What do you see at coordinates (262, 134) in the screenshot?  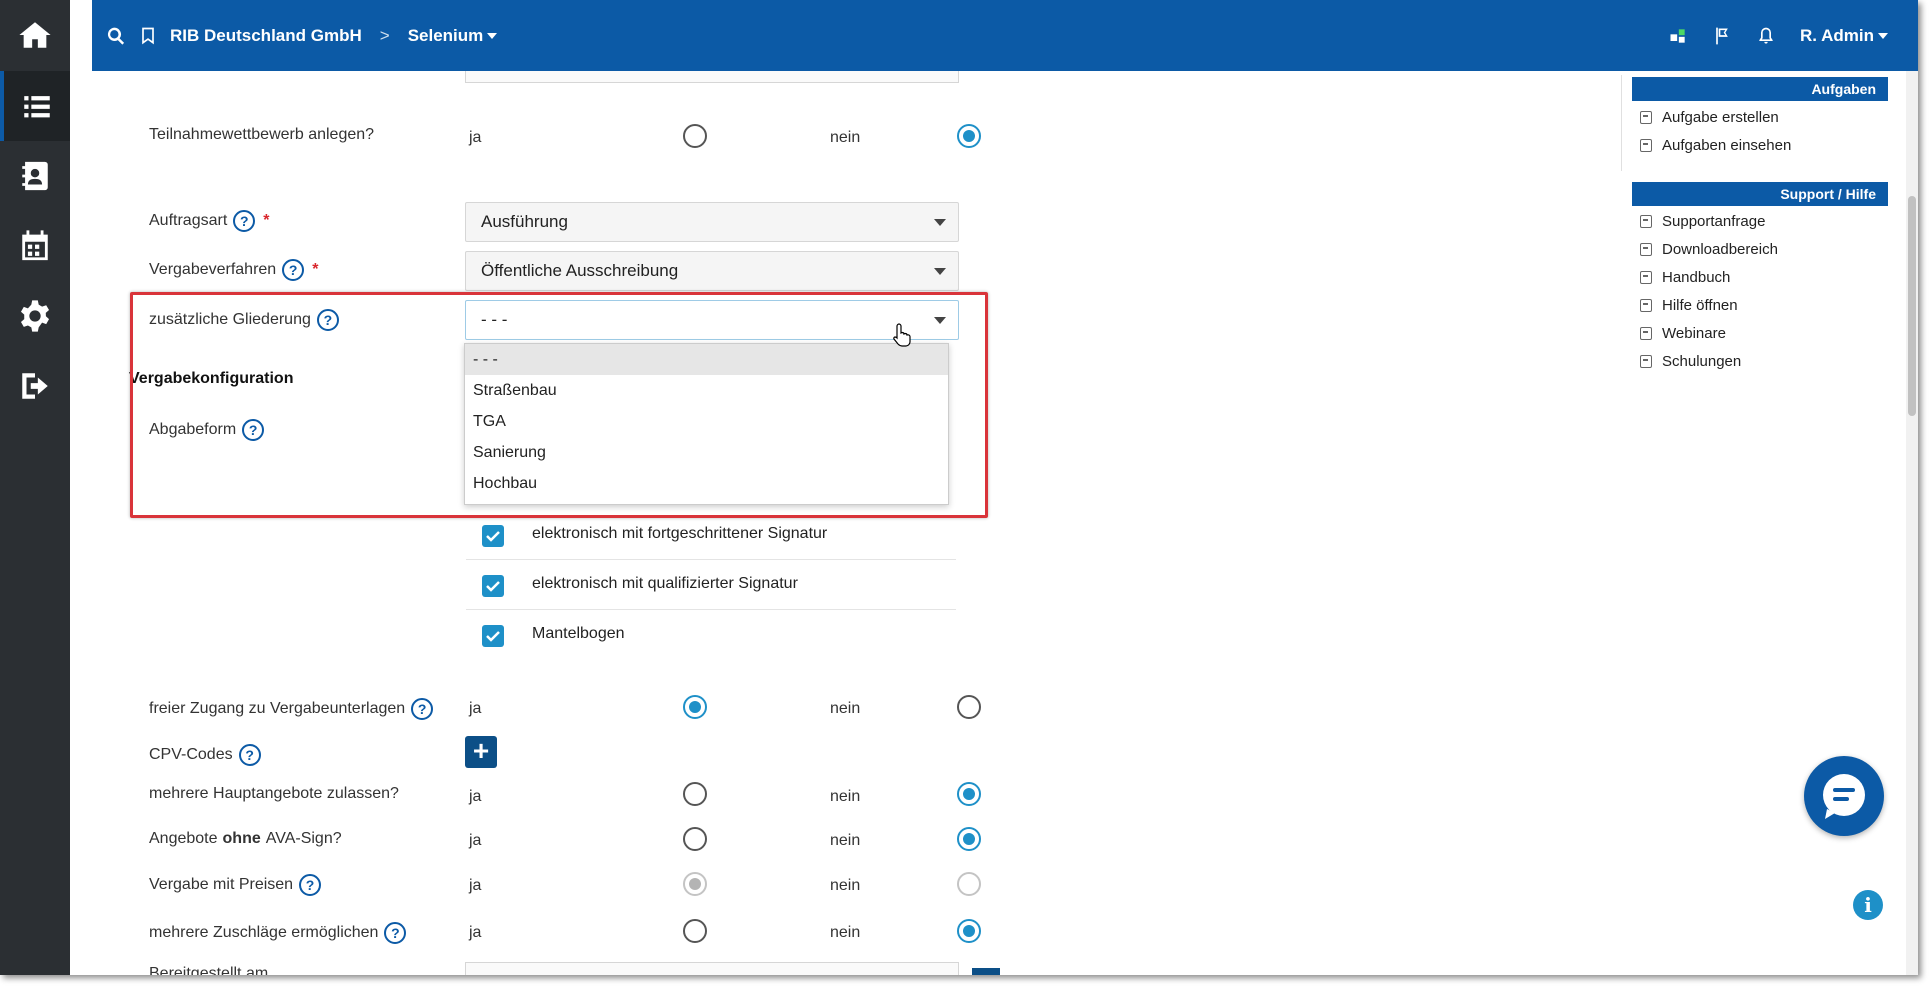 I see `teilnahme-label: Teilnahmewettbewerb anlegen?` at bounding box center [262, 134].